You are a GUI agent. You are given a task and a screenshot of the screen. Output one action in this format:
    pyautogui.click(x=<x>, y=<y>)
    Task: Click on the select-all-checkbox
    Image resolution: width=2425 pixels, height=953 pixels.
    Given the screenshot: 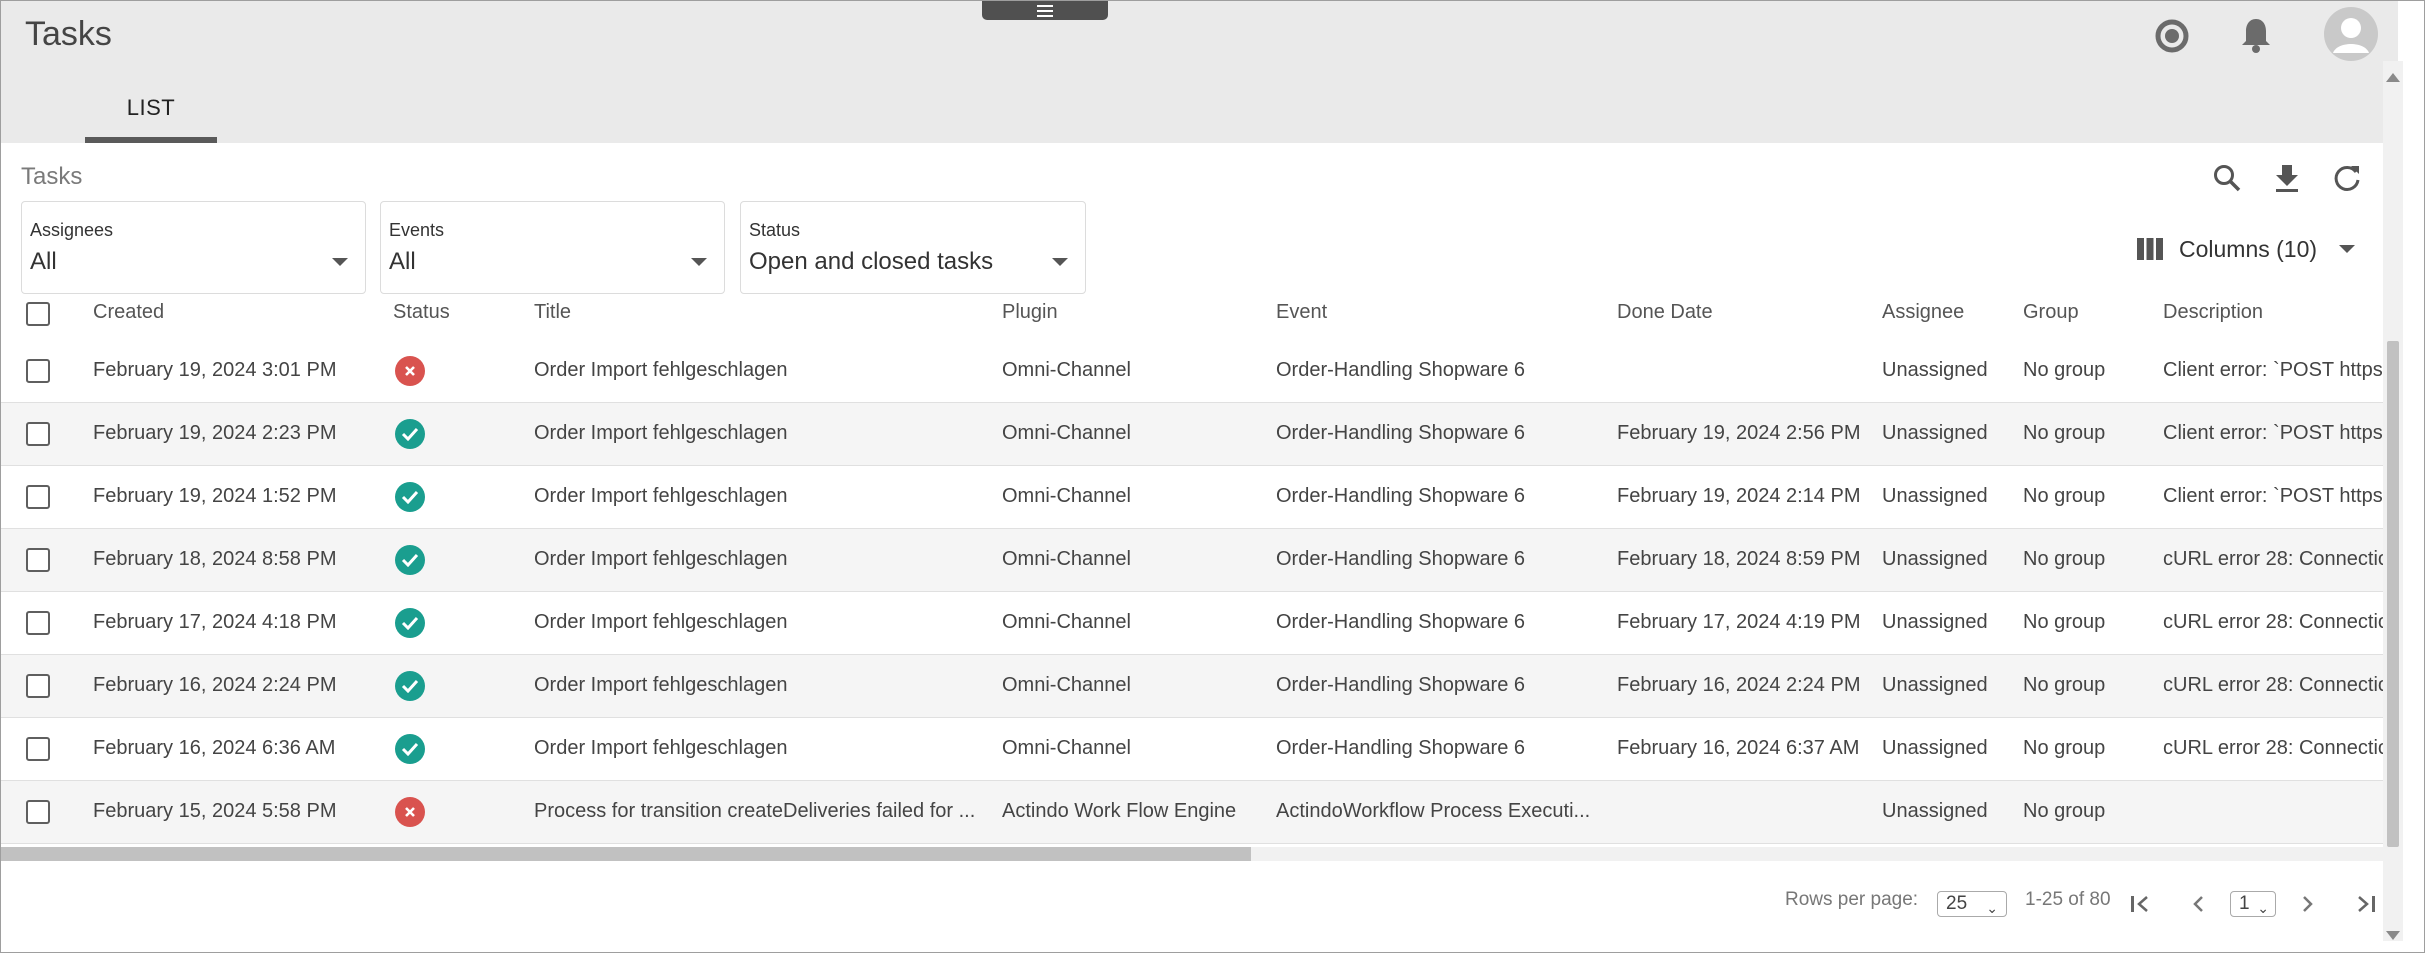 What is the action you would take?
    pyautogui.click(x=38, y=314)
    